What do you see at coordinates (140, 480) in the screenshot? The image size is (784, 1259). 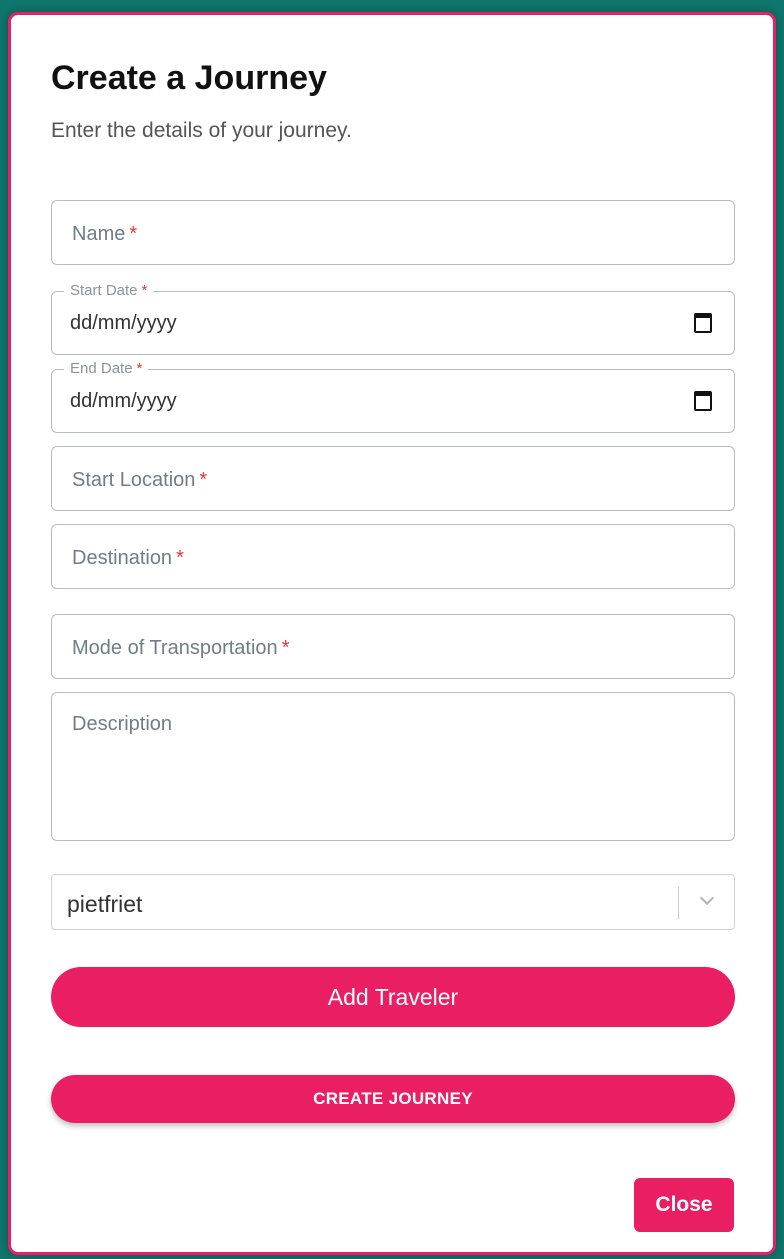 I see `start-location-placeholder: Start Location *` at bounding box center [140, 480].